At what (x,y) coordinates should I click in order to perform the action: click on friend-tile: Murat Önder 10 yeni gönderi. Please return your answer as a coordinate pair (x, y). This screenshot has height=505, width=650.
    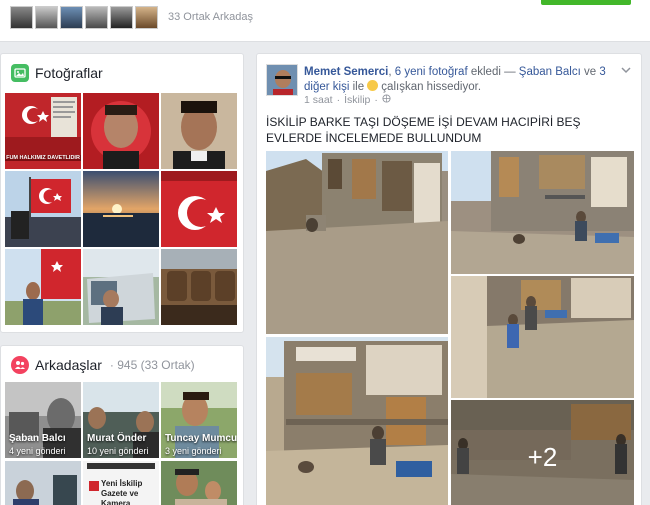
    Looking at the image, I should click on (121, 420).